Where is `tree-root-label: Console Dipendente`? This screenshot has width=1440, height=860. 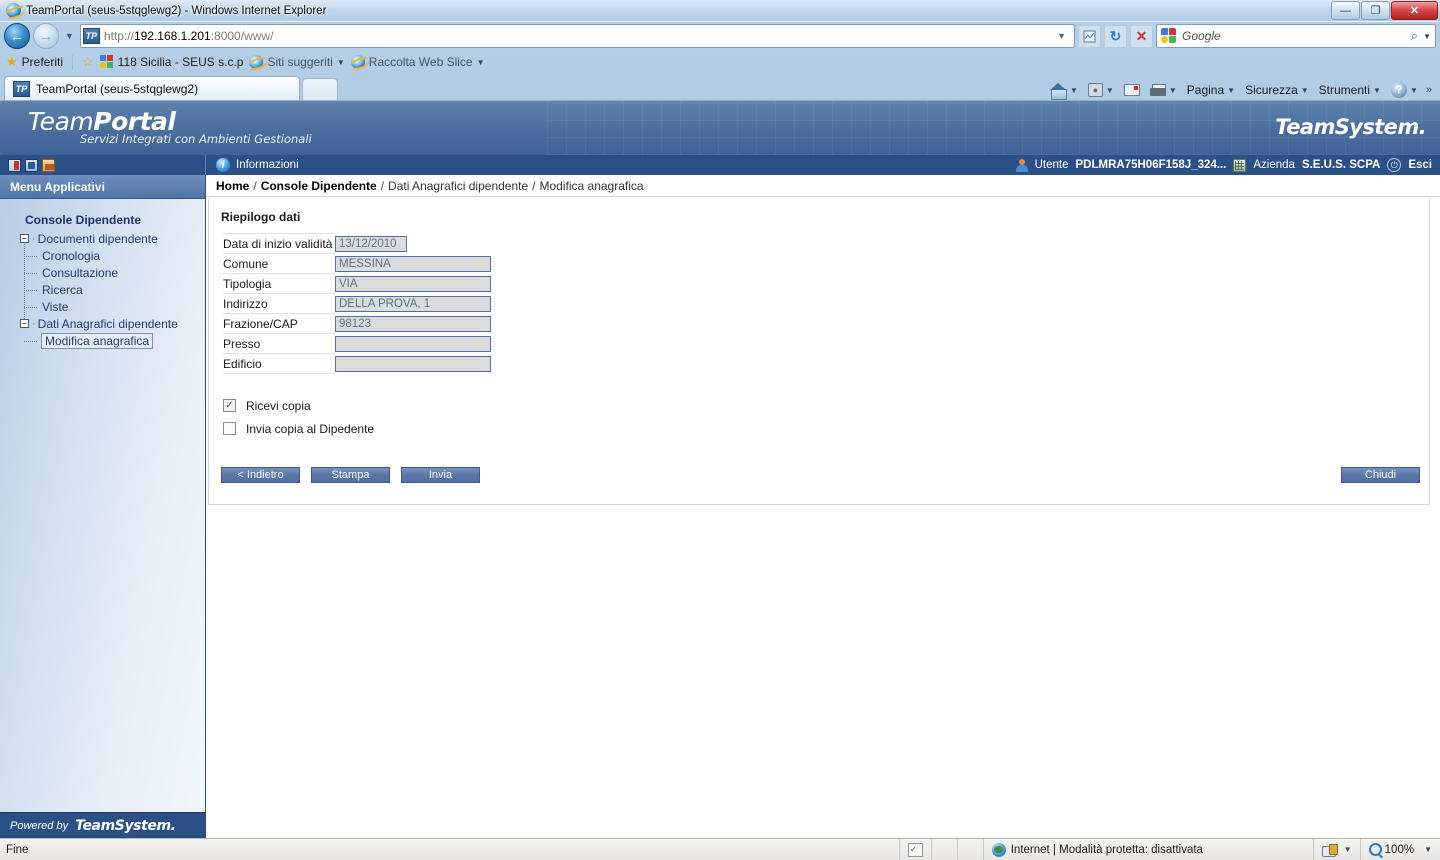 tree-root-label: Console Dipendente is located at coordinates (83, 220).